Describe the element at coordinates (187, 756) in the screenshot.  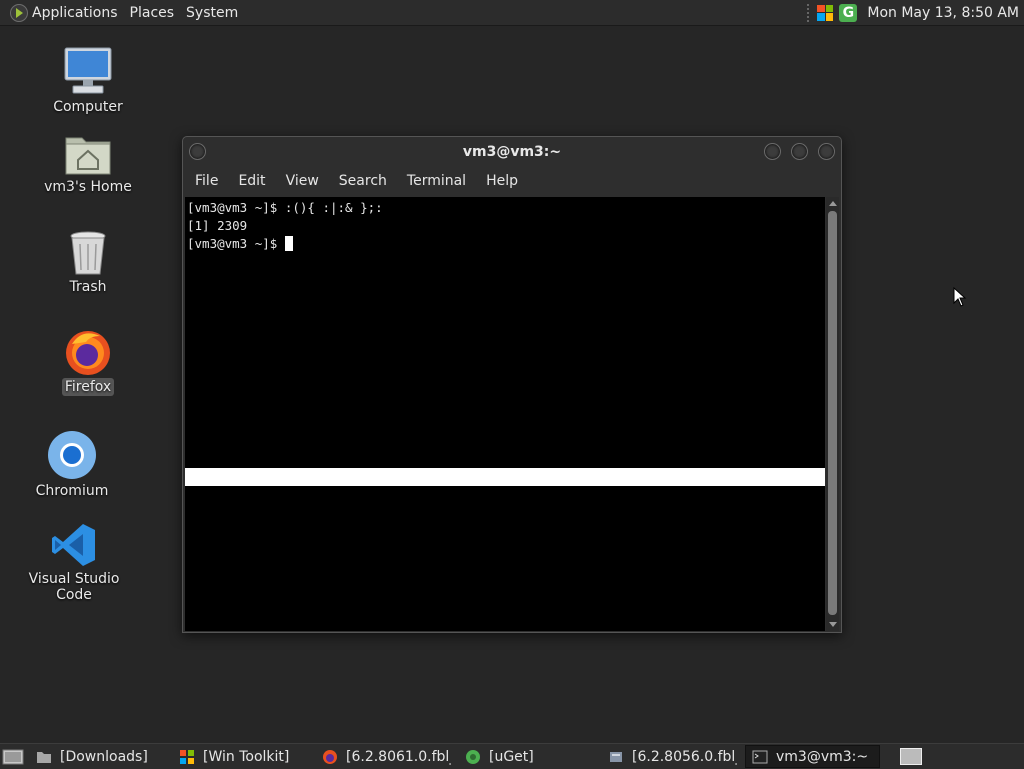
I see `windows-icon` at that location.